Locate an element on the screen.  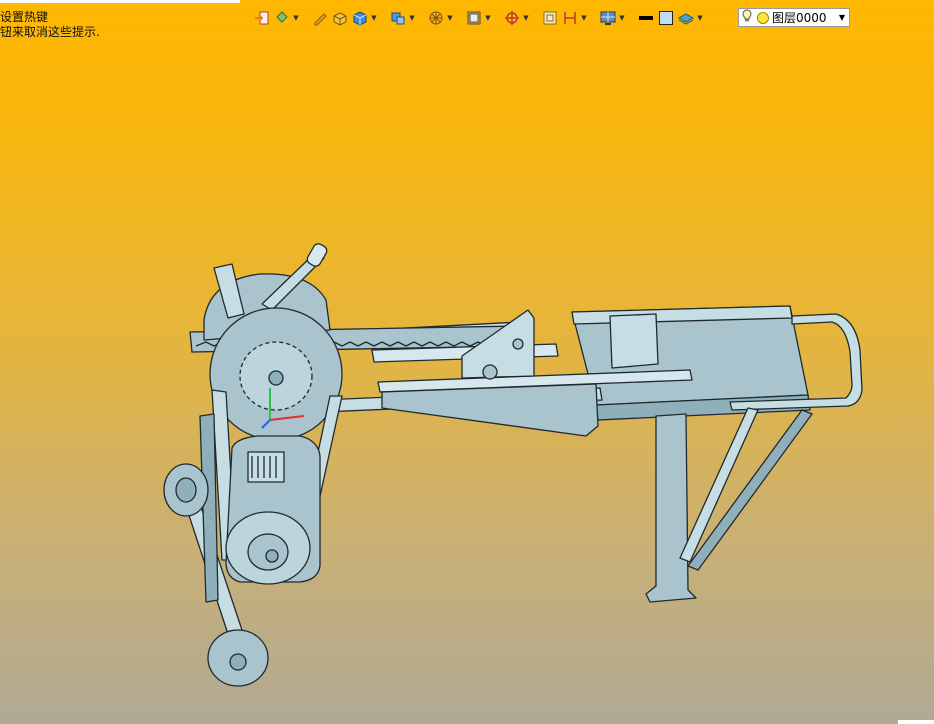
splitting-wedge is located at coordinates (634, 341).